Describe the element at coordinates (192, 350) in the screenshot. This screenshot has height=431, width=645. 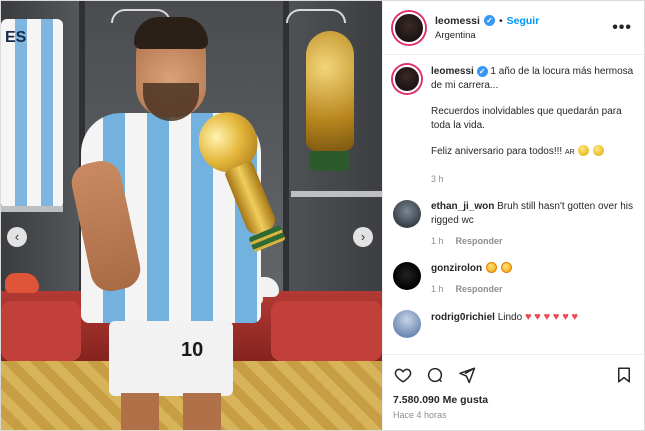
I see `shorts-number: 10` at that location.